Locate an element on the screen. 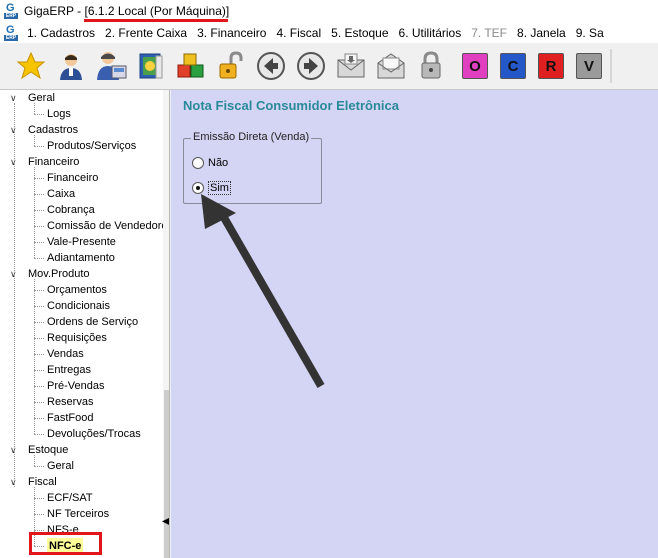  radio-no is located at coordinates (198, 163).